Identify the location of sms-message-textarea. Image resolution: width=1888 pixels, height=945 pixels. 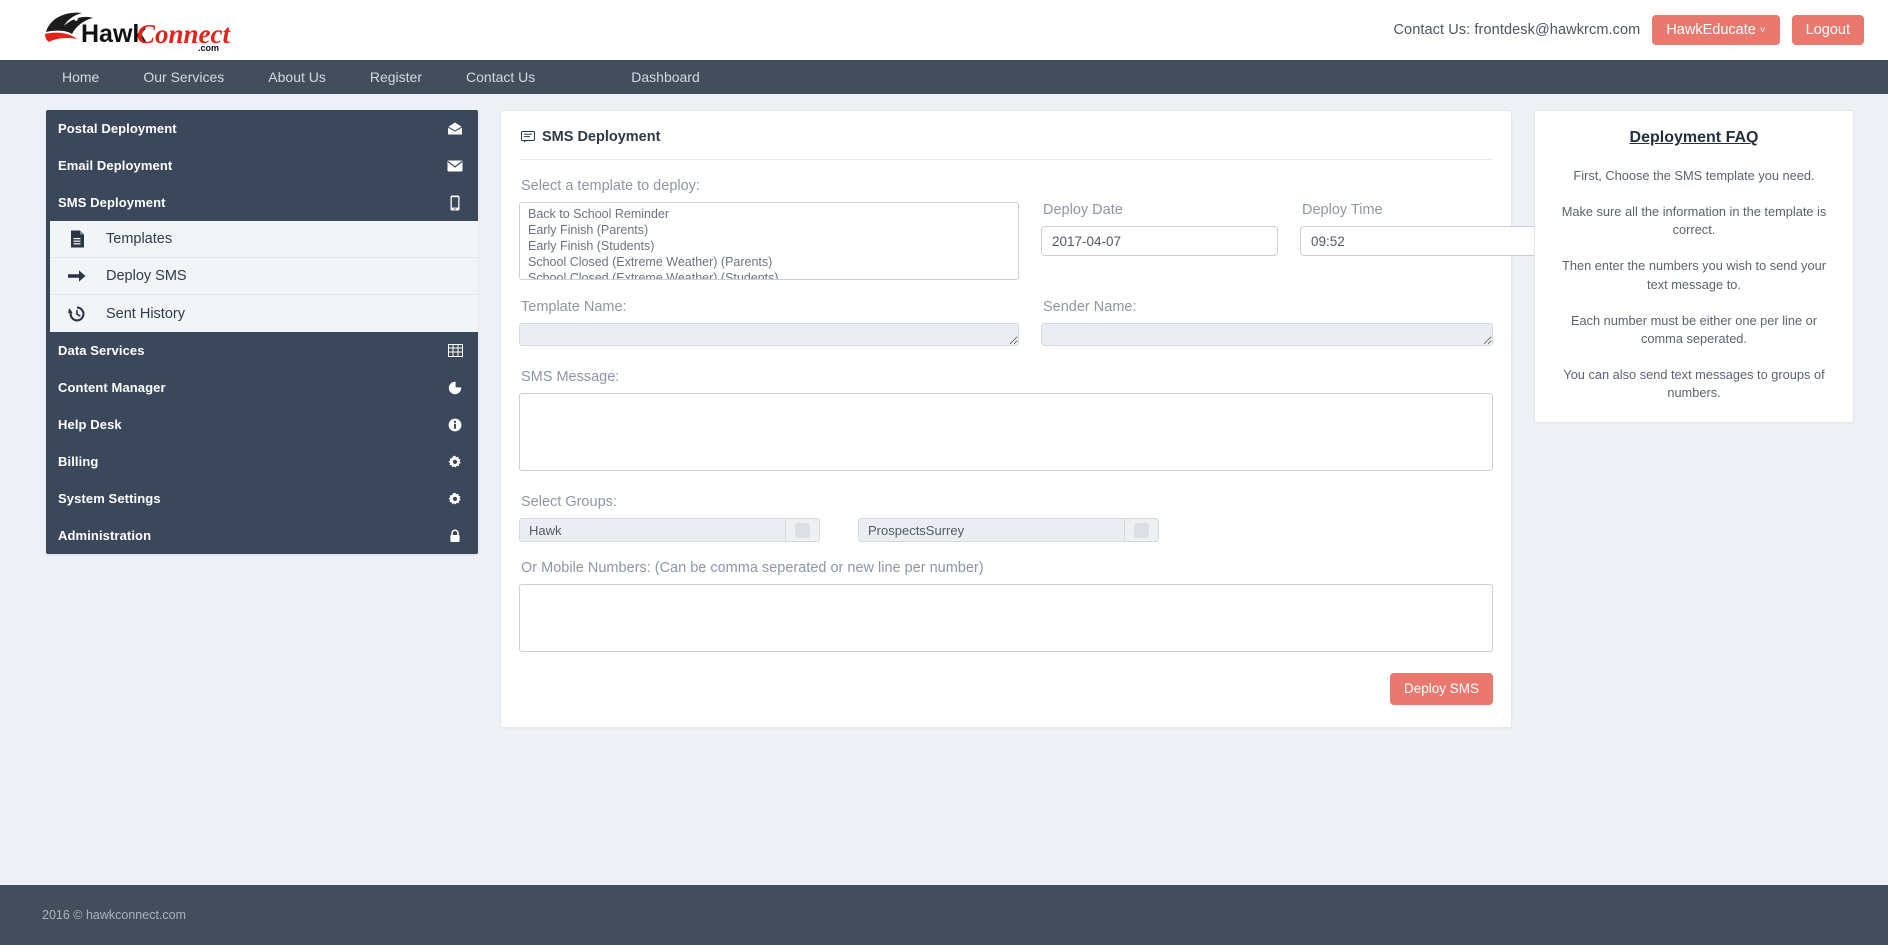
(1006, 432).